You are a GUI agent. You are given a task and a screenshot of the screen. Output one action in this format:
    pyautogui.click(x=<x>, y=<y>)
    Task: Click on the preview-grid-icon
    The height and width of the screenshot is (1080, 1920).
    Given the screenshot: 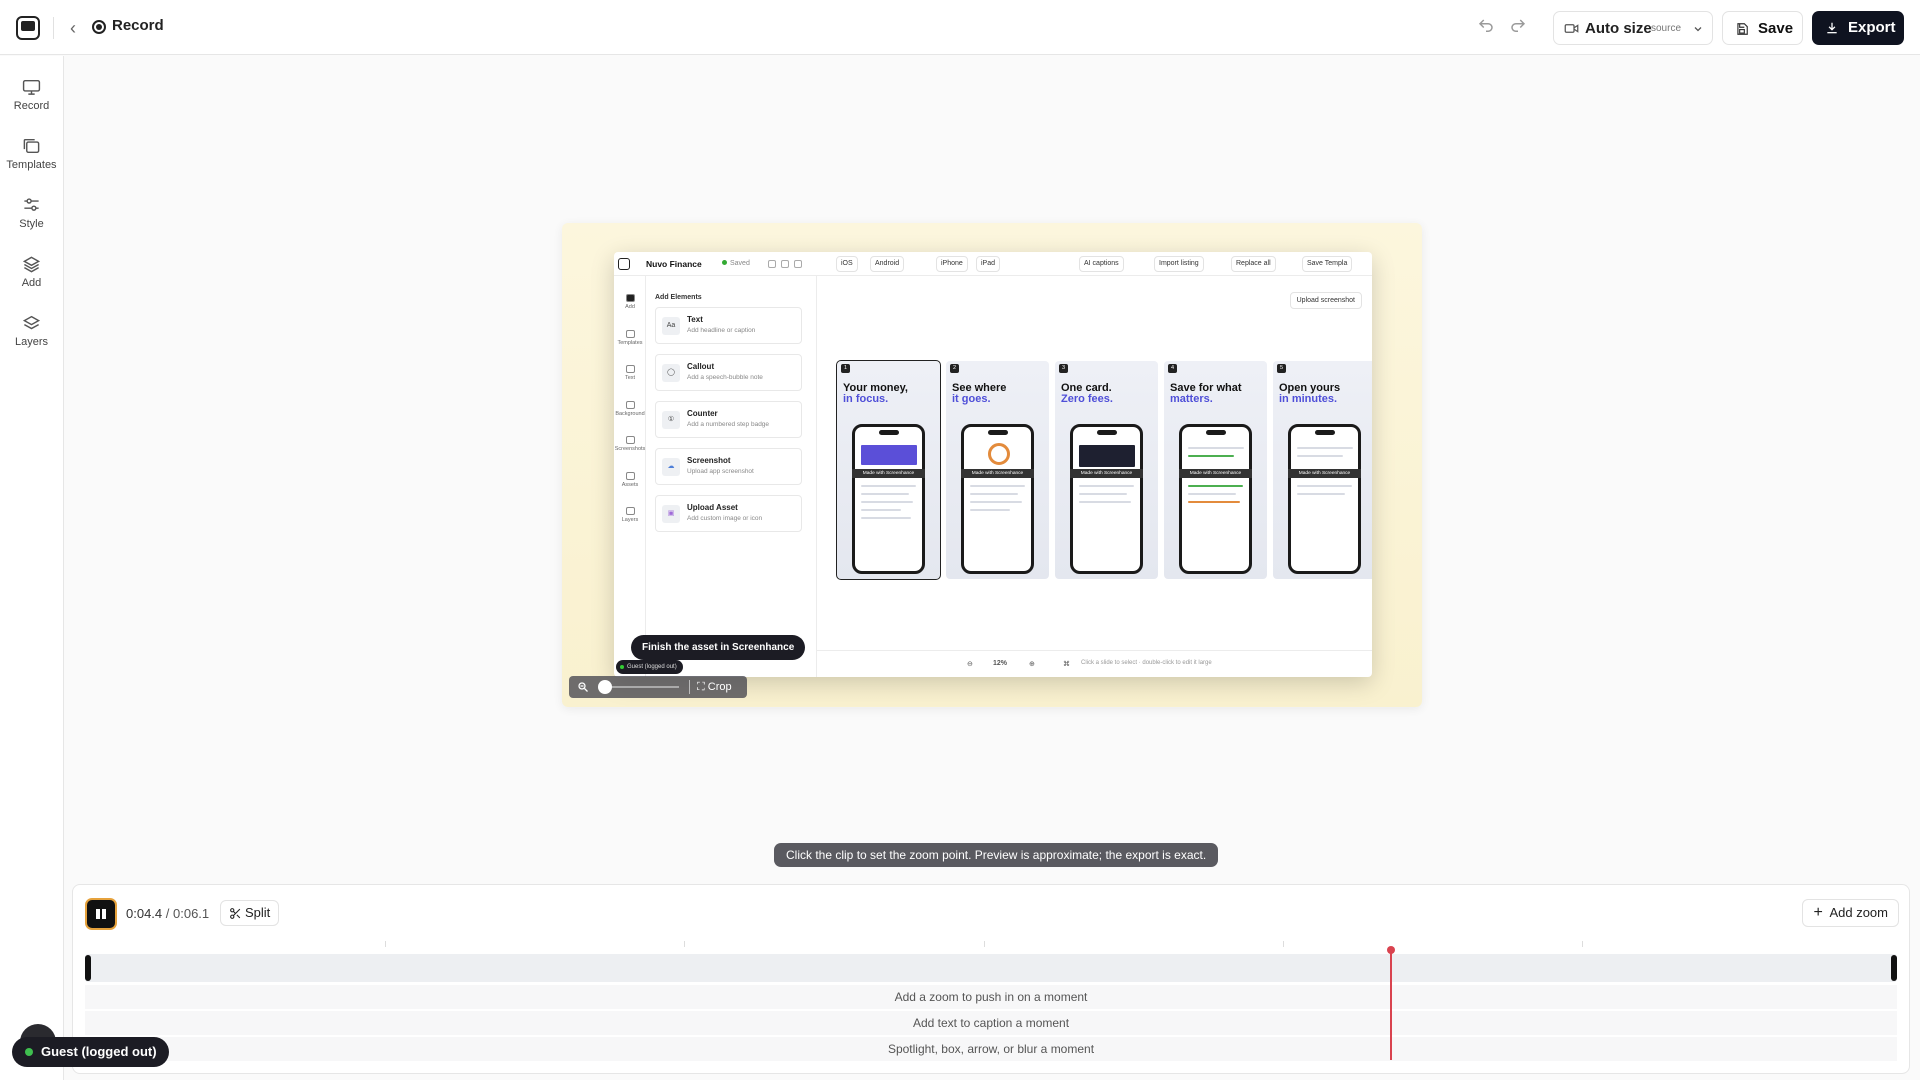 What is the action you would take?
    pyautogui.click(x=798, y=264)
    